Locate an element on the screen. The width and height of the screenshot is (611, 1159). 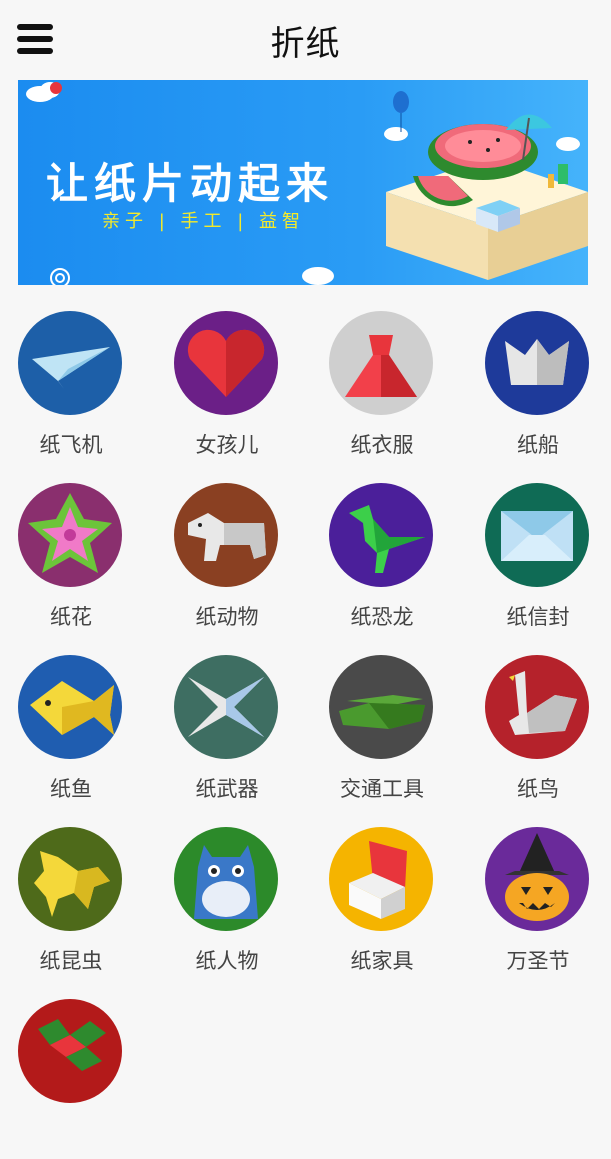
chair-icon is located at coordinates (381, 879).